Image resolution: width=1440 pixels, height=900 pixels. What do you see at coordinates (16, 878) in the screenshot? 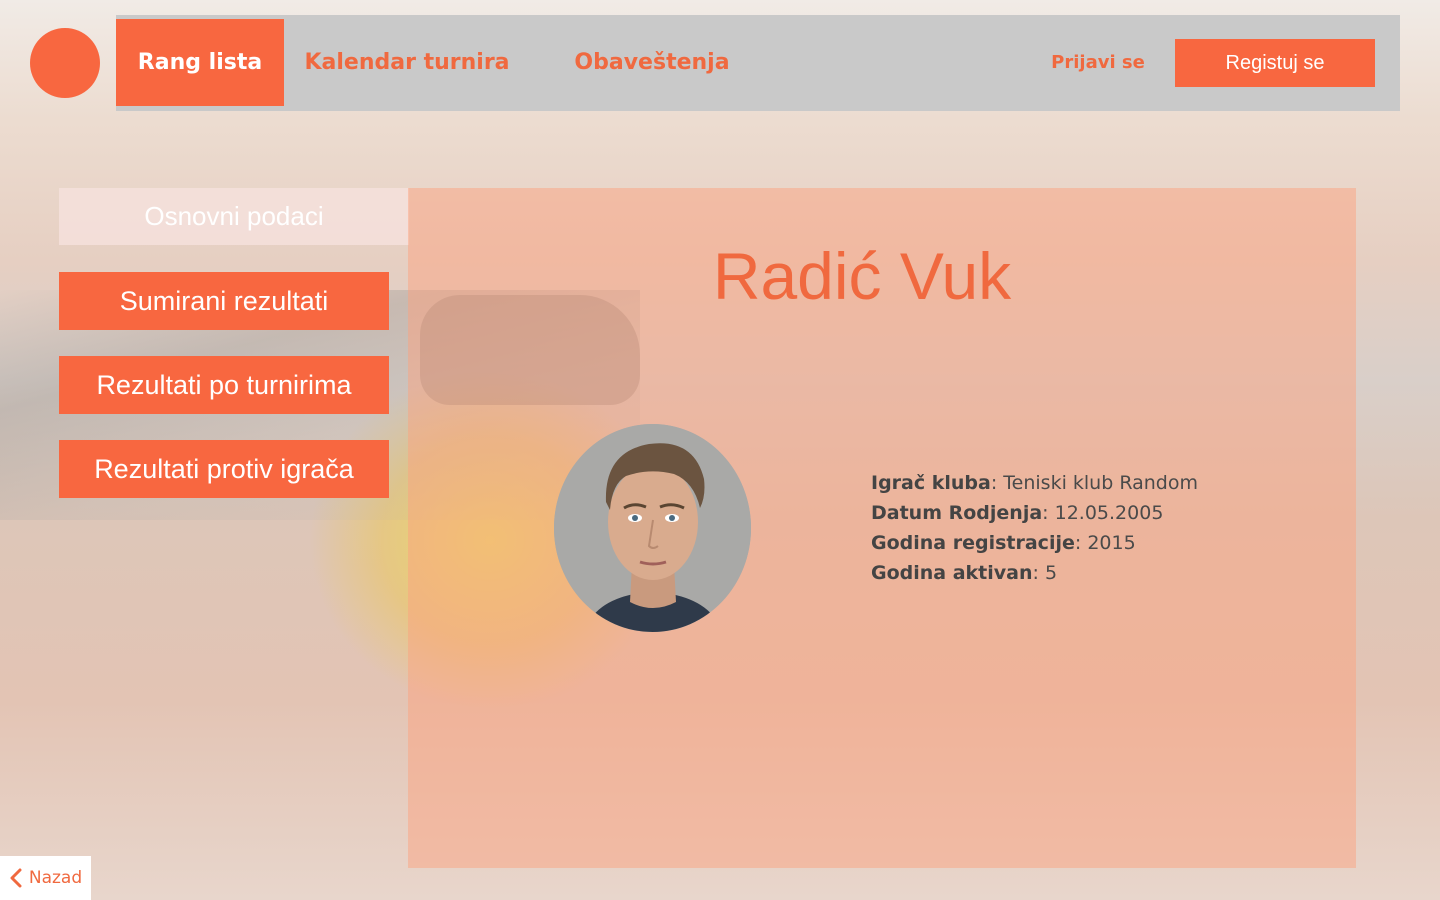
I see `chevron-left-icon` at bounding box center [16, 878].